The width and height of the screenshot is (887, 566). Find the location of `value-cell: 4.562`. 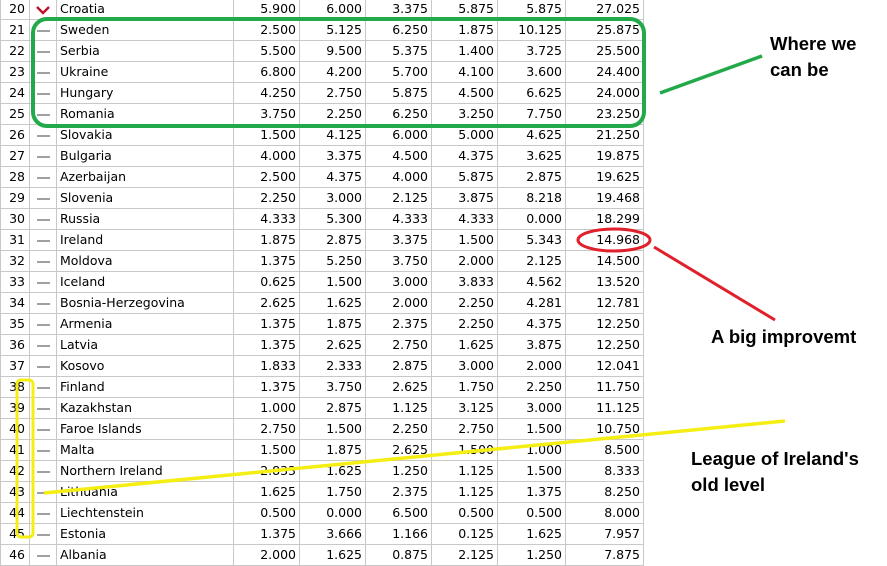

value-cell: 4.562 is located at coordinates (531, 282).